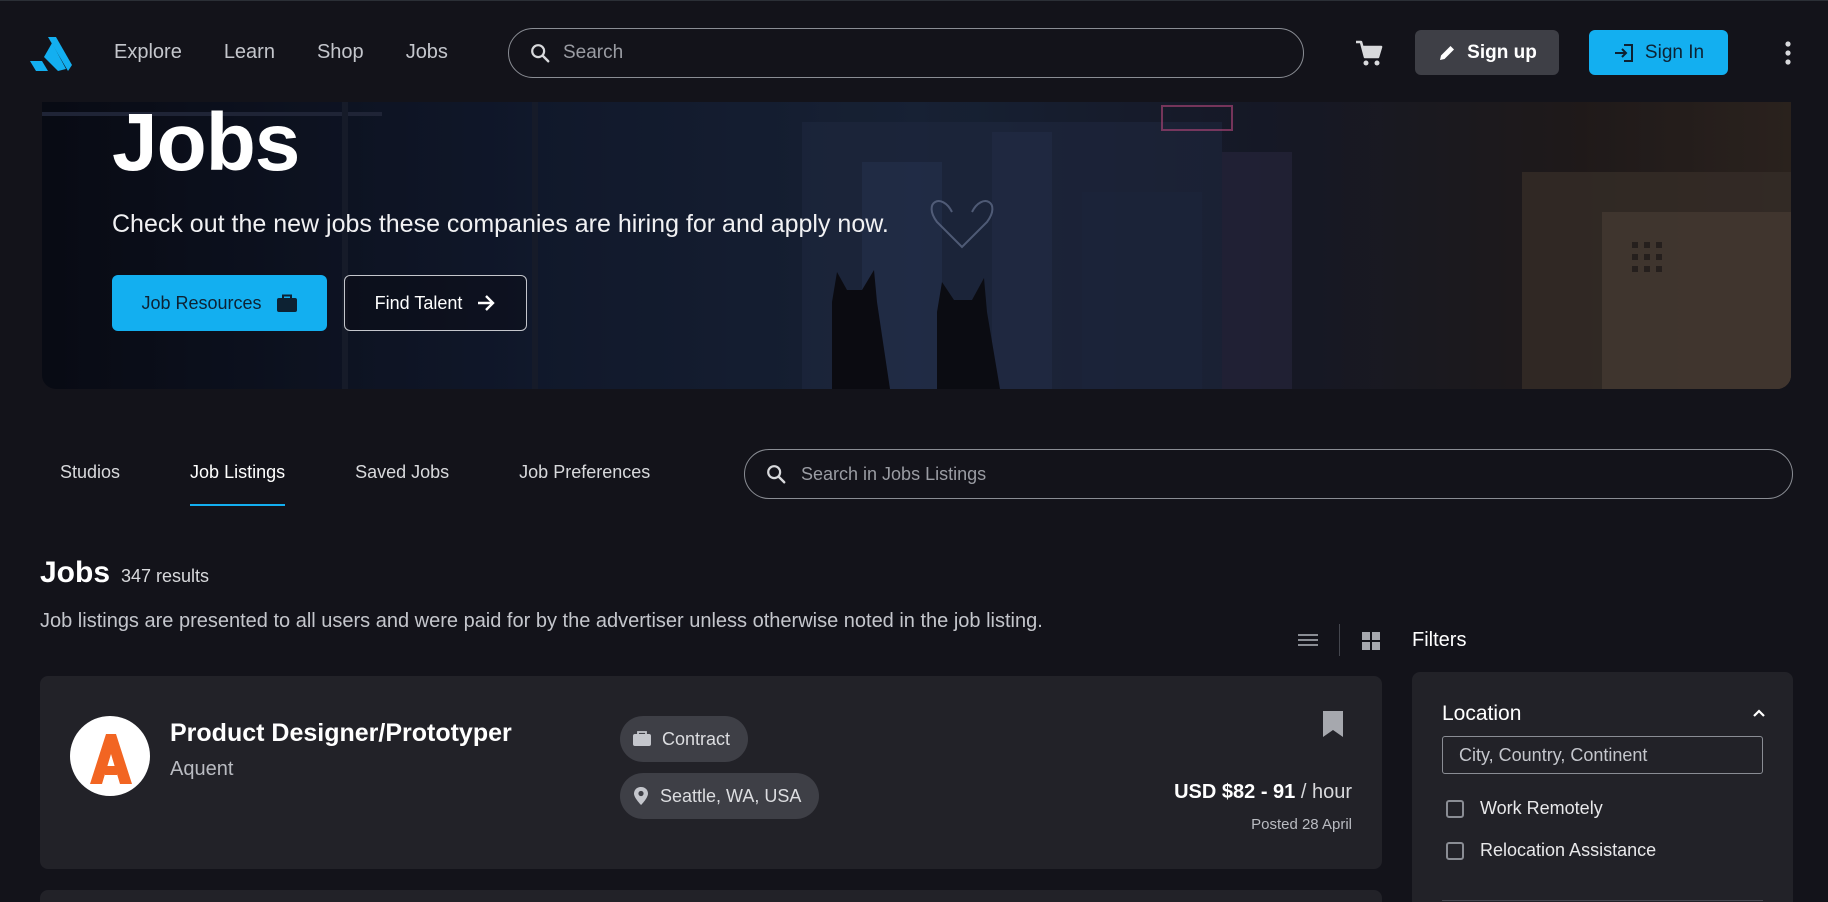  What do you see at coordinates (1281, 474) in the screenshot?
I see `job-listings-search-input` at bounding box center [1281, 474].